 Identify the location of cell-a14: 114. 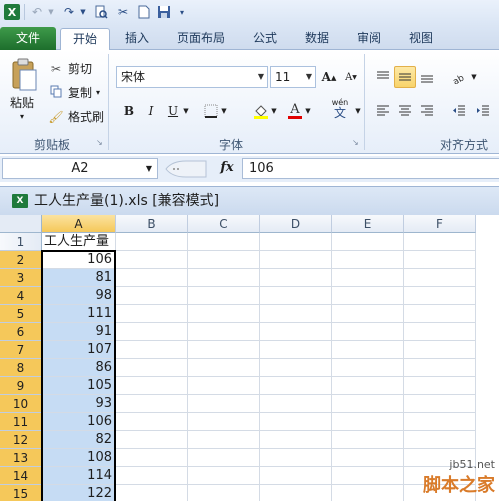
(79, 476).